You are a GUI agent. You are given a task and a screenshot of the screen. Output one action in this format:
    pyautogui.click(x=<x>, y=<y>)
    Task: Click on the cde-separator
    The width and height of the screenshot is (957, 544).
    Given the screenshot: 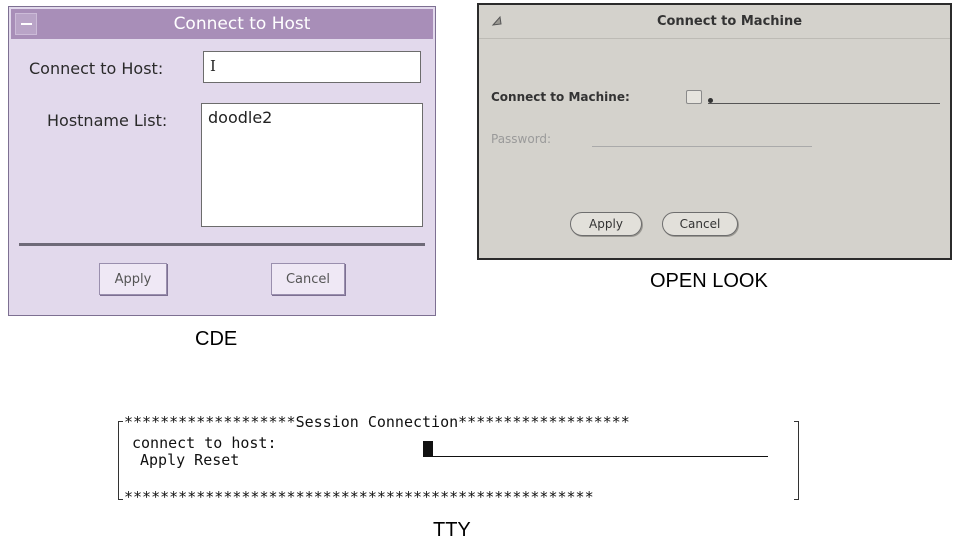 What is the action you would take?
    pyautogui.click(x=222, y=244)
    